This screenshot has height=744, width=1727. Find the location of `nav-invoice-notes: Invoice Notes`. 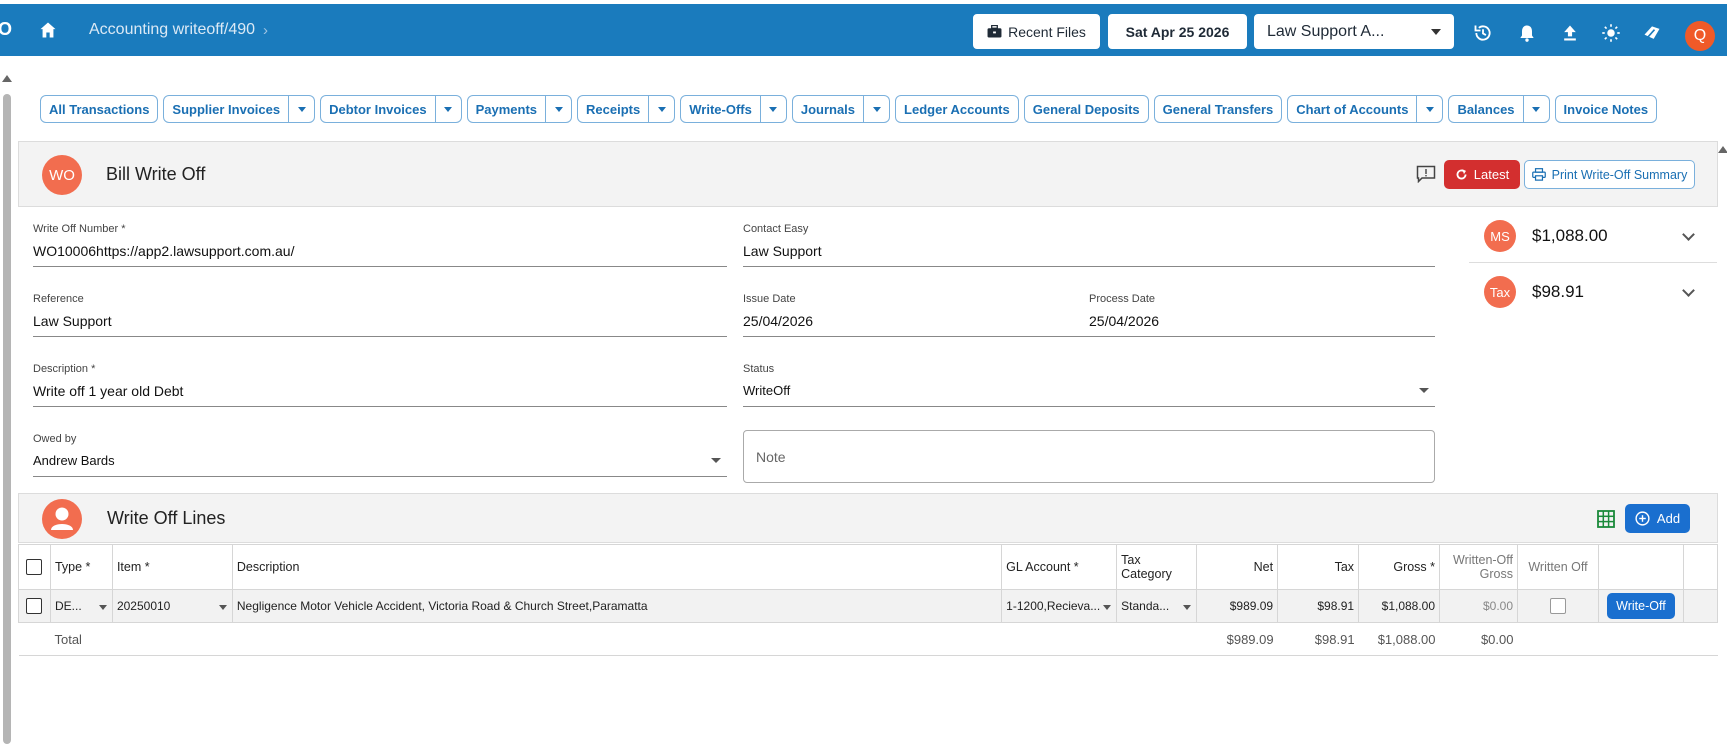

nav-invoice-notes: Invoice Notes is located at coordinates (1606, 109).